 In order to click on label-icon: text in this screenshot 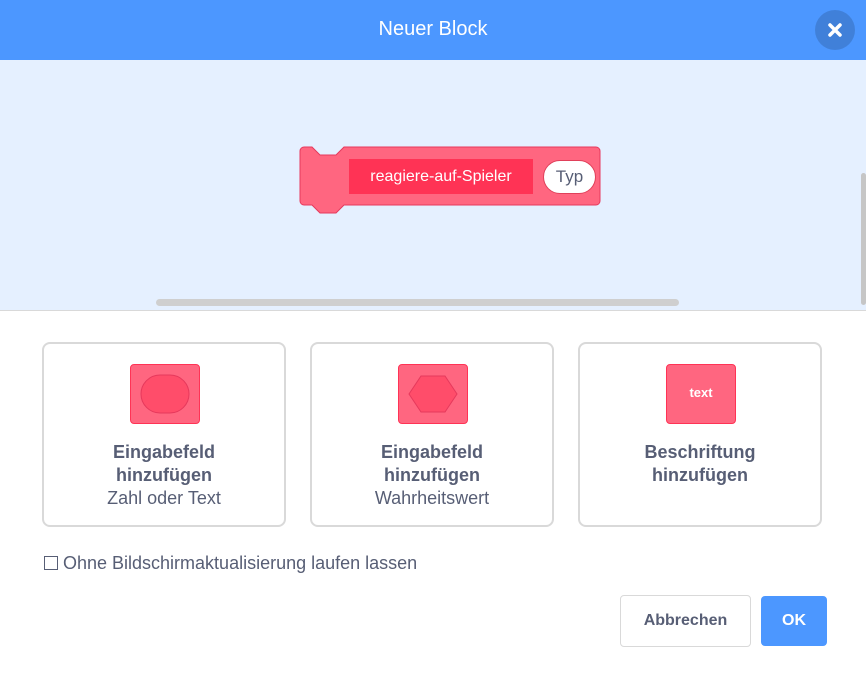, I will do `click(701, 394)`.